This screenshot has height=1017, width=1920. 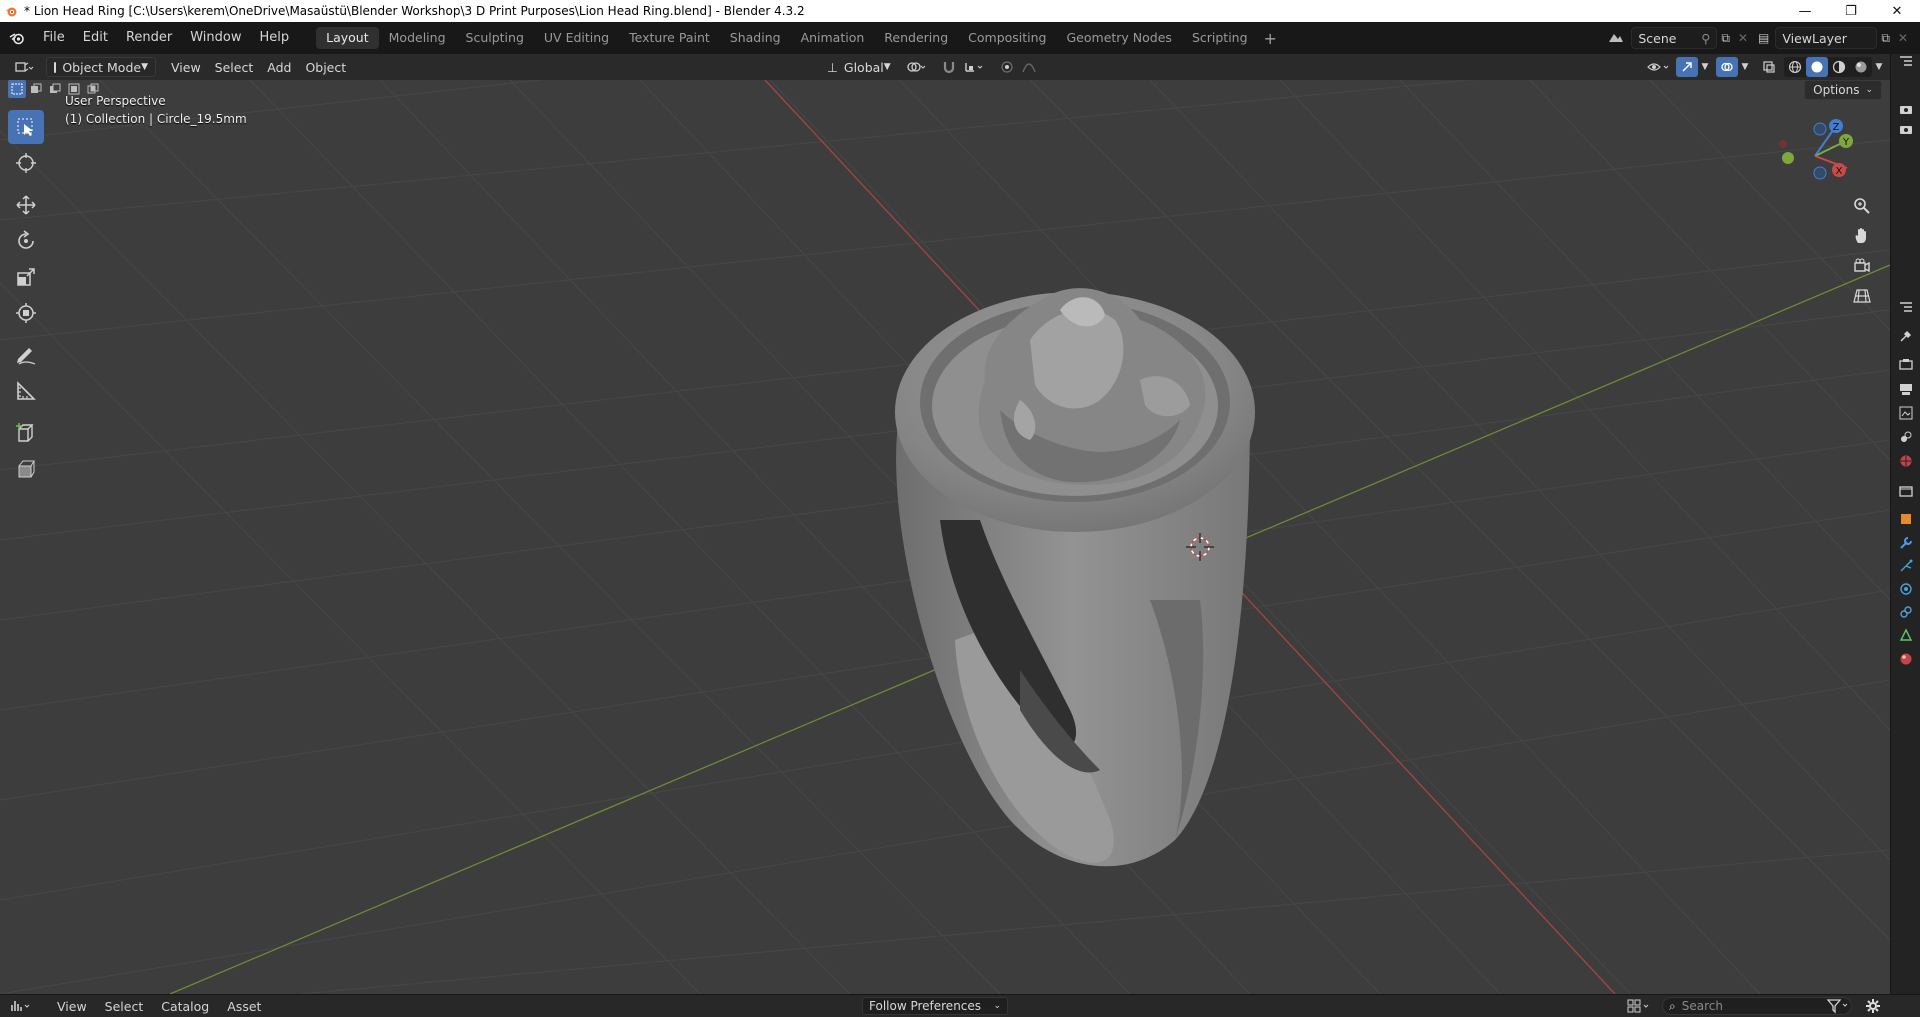 What do you see at coordinates (1659, 67) in the screenshot?
I see `selectability-visibility-icon` at bounding box center [1659, 67].